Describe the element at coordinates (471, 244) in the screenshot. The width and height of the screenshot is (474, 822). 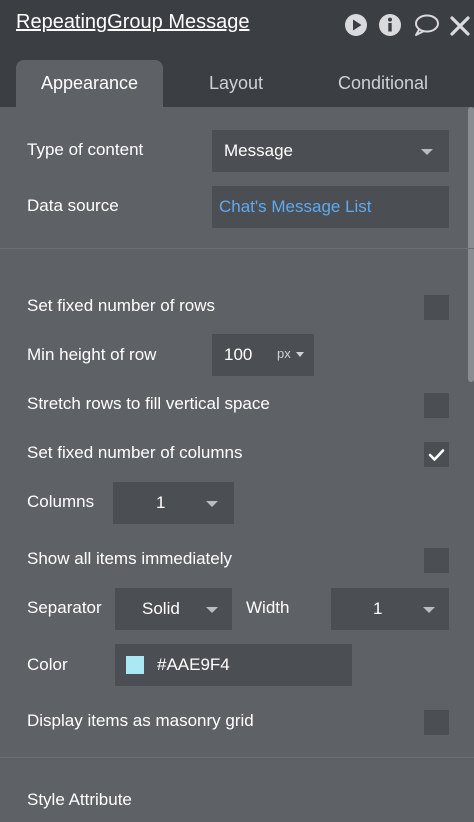
I see `scrollbar` at that location.